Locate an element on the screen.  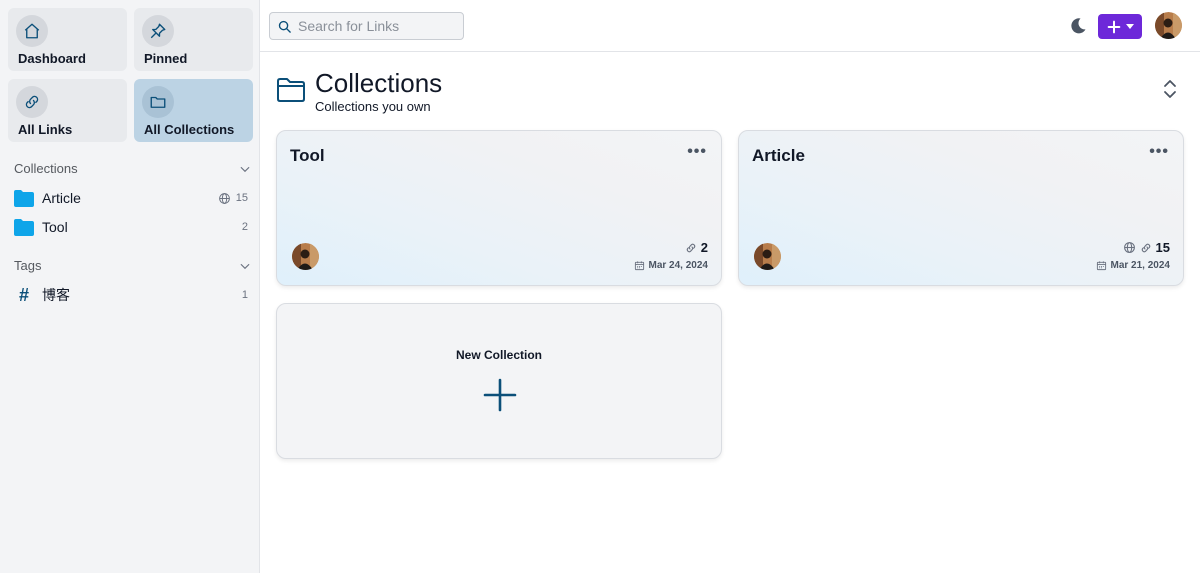
created-date-value: Mar 24, 2024 is located at coordinates (678, 265).